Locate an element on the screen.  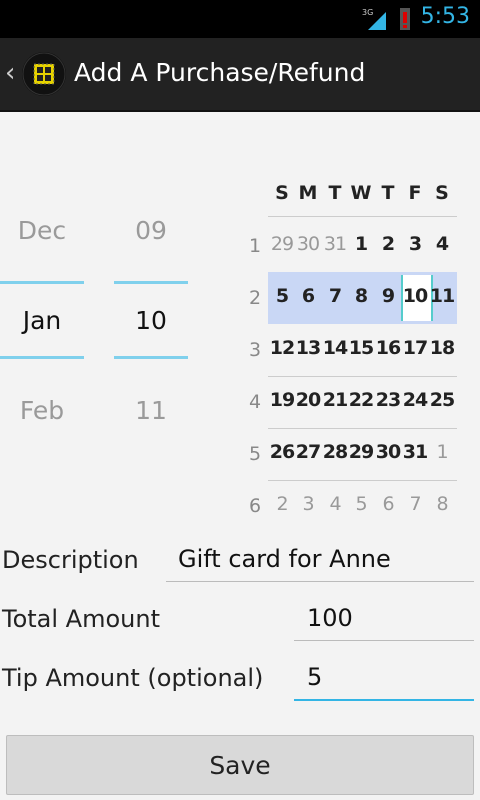
week-number: 4 is located at coordinates (255, 402).